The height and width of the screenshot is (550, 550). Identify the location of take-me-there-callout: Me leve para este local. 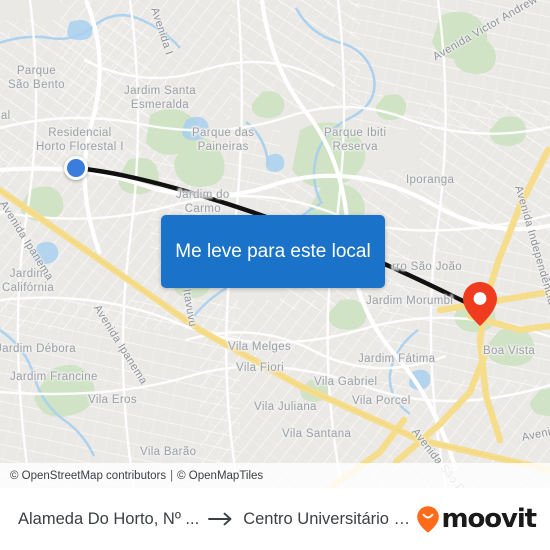
(273, 251).